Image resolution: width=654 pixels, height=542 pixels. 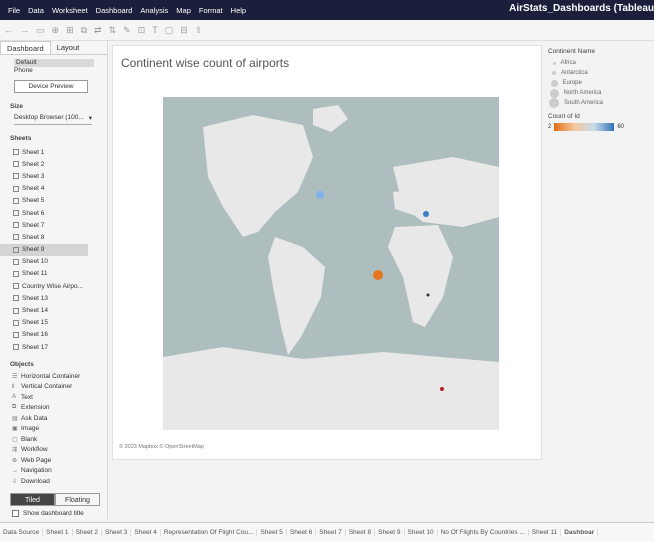 What do you see at coordinates (142, 30) in the screenshot?
I see `group-icon: ⊡` at bounding box center [142, 30].